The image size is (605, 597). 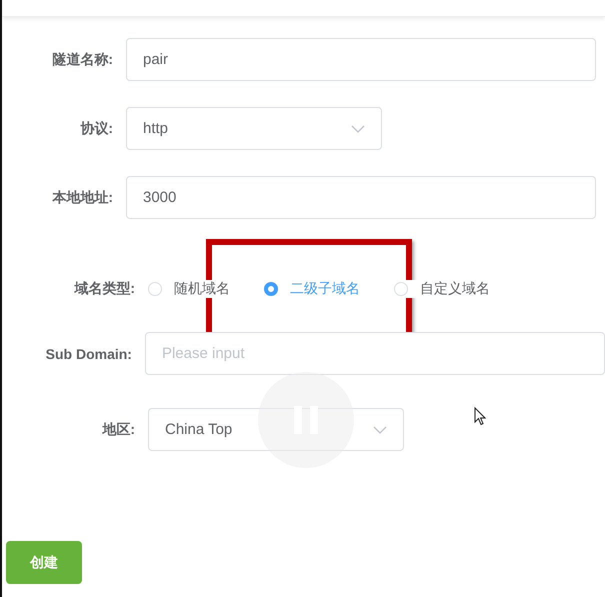 What do you see at coordinates (82, 197) in the screenshot?
I see `field-label: 本地地址:` at bounding box center [82, 197].